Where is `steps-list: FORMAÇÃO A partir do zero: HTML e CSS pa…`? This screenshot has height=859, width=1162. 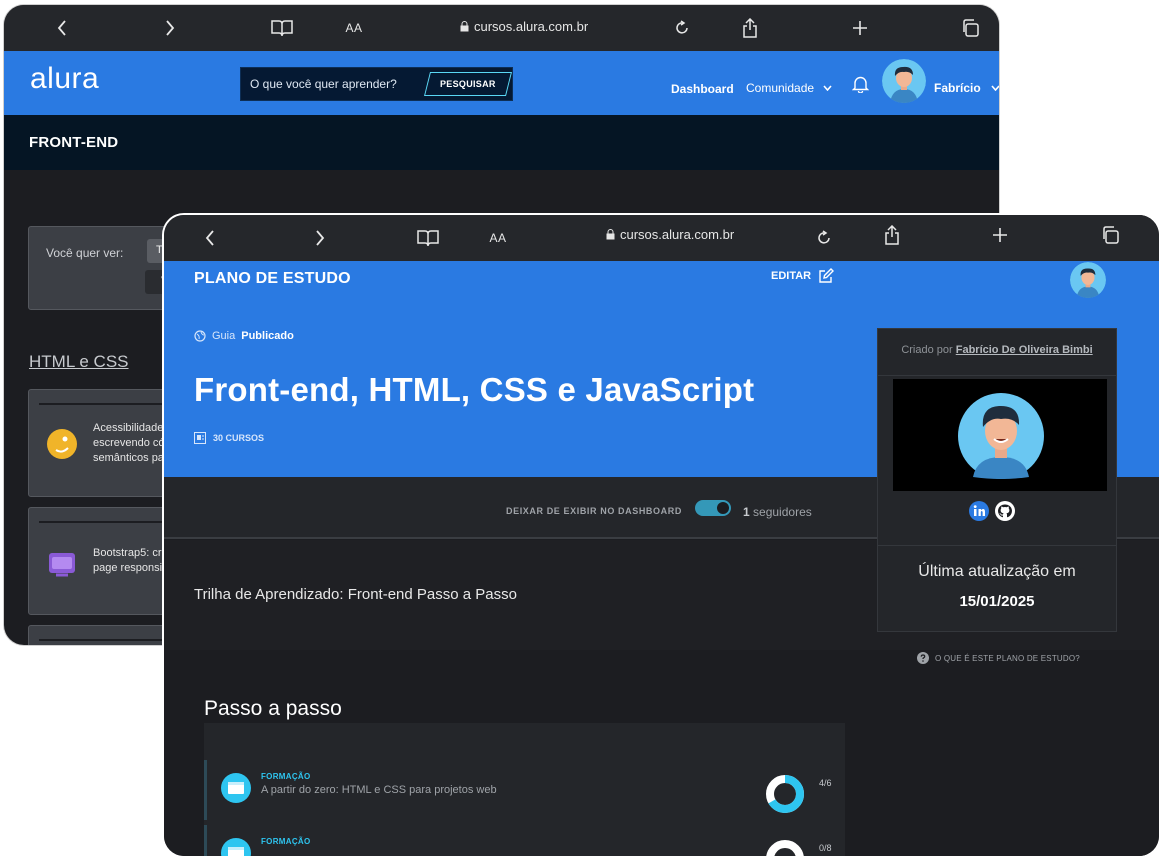
steps-list: FORMAÇÃO A partir do zero: HTML e CSS pa… is located at coordinates (524, 789).